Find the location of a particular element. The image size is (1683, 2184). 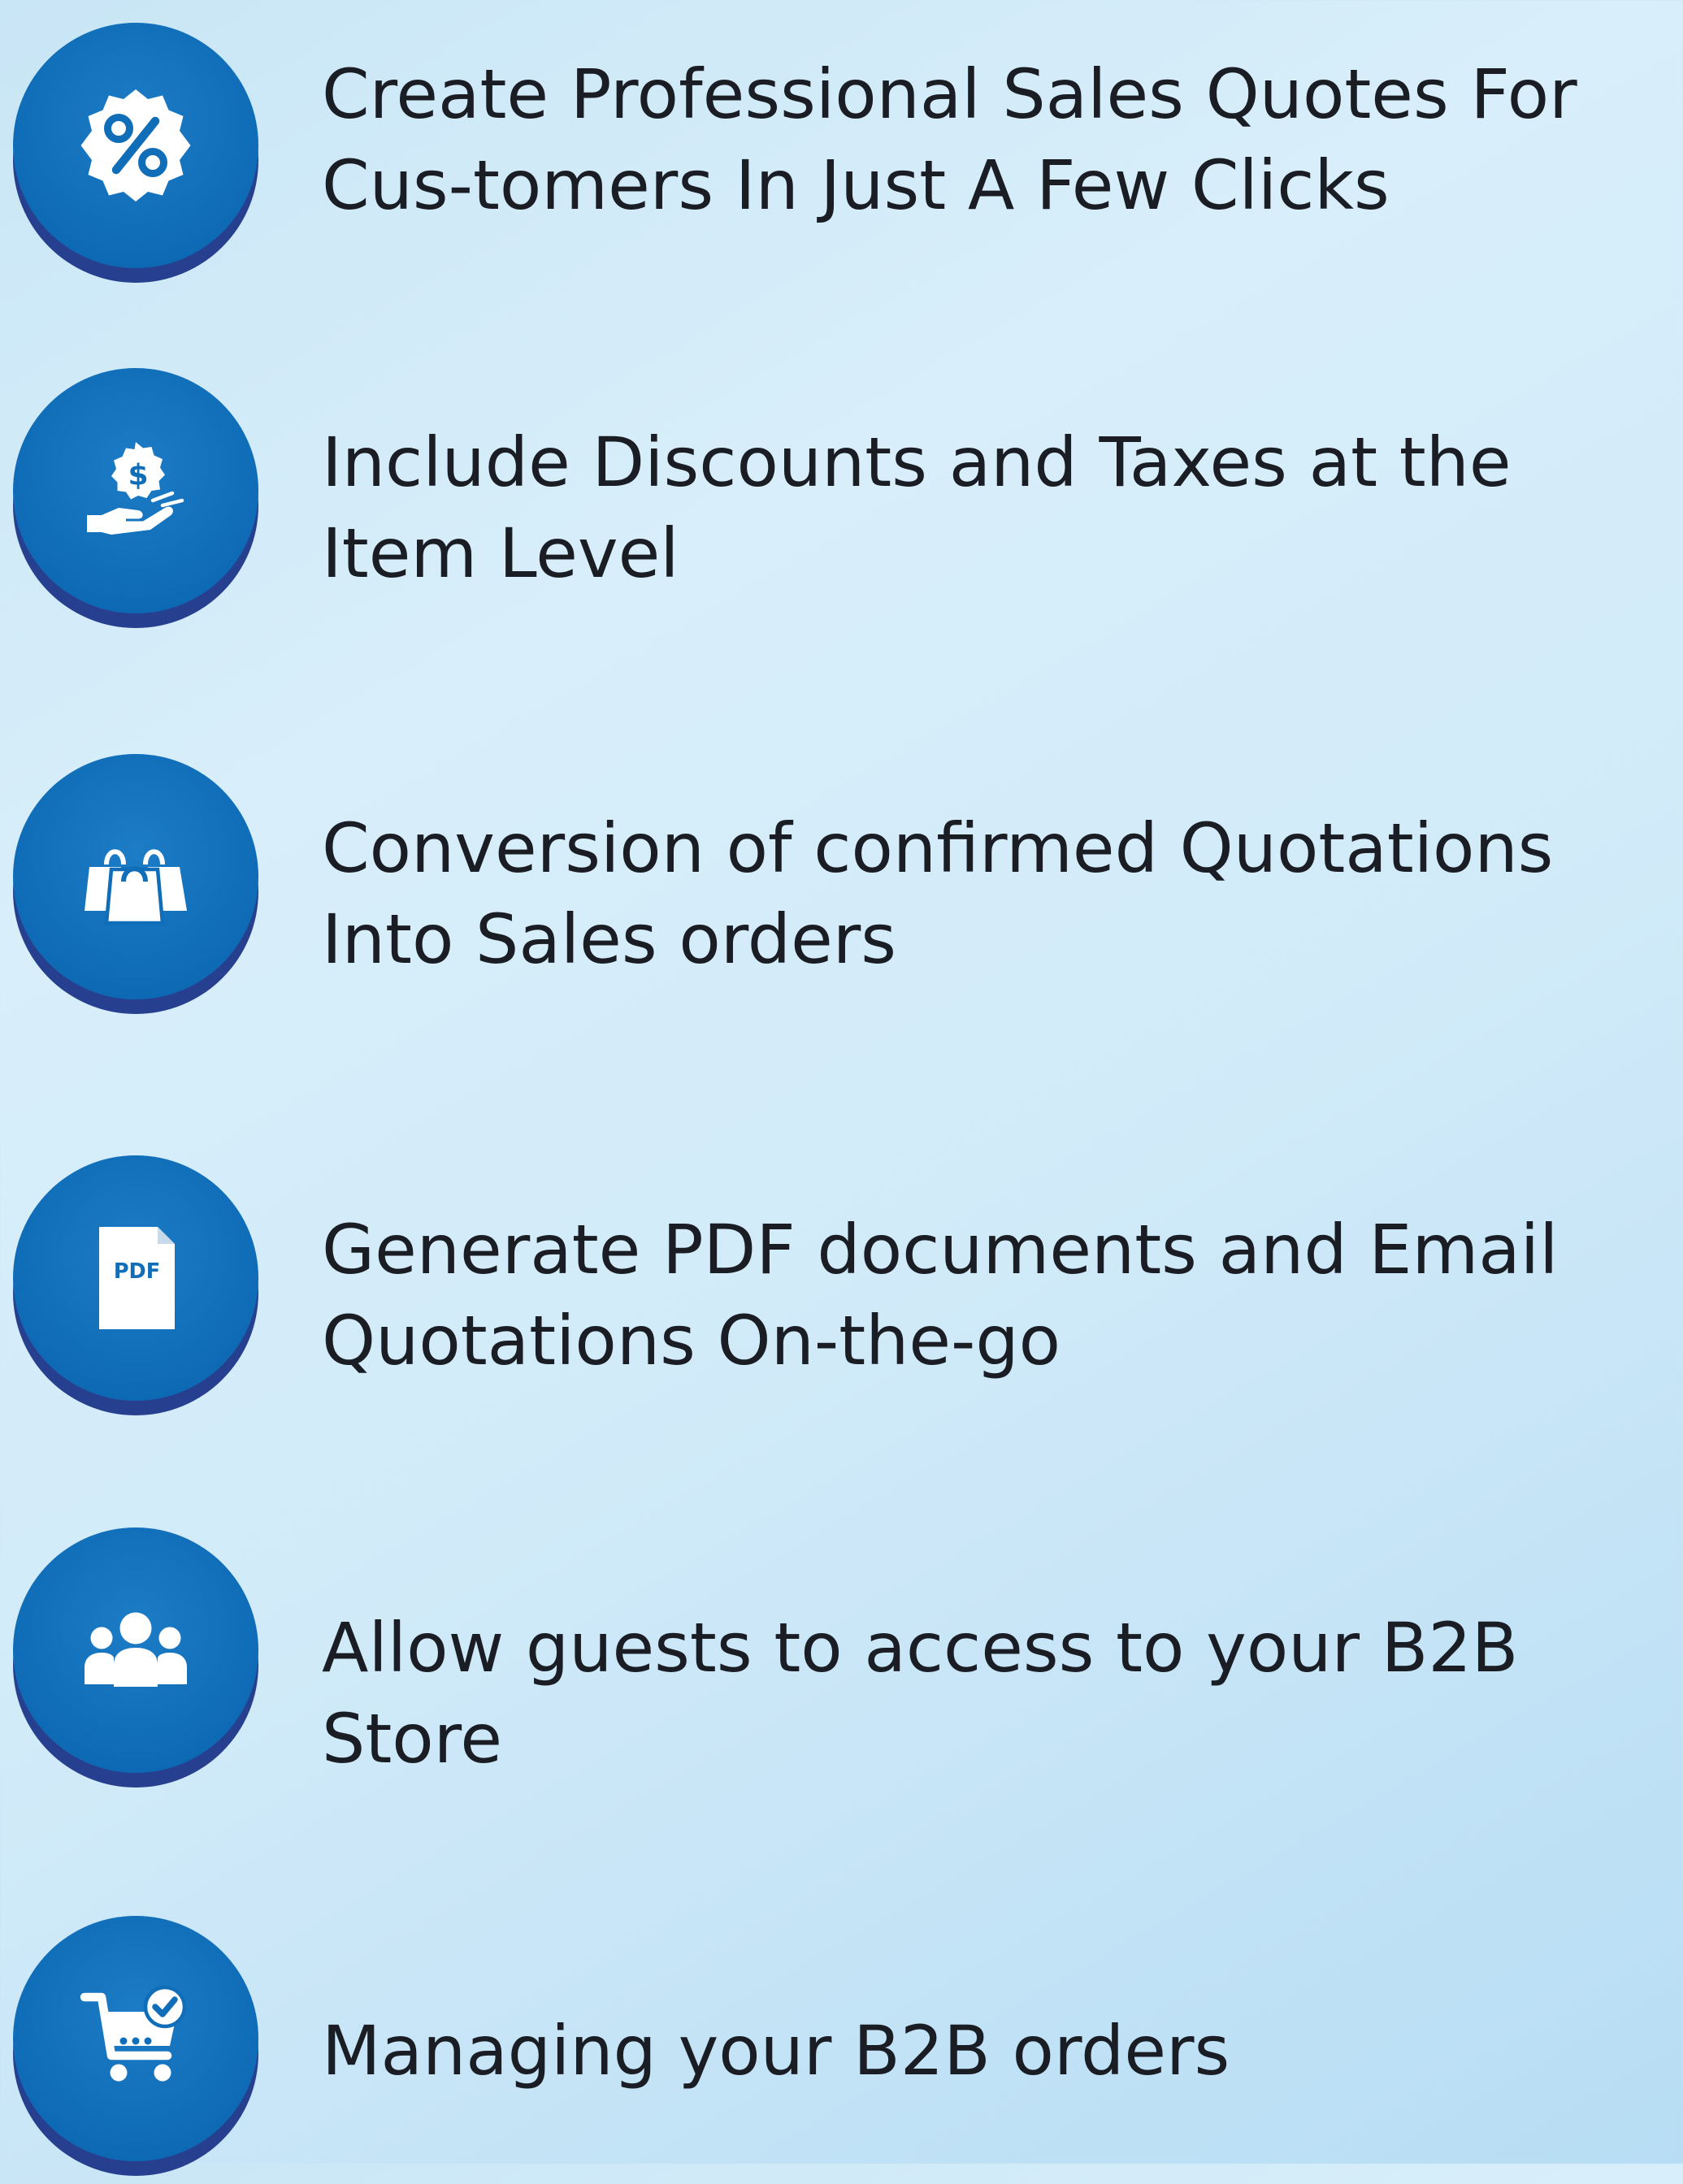

users-group-icon is located at coordinates (136, 1649).